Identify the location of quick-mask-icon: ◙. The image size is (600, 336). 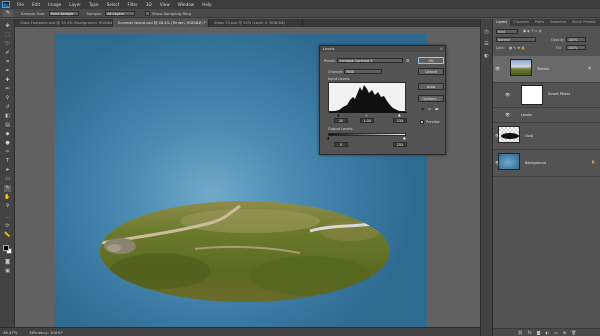
(7, 262).